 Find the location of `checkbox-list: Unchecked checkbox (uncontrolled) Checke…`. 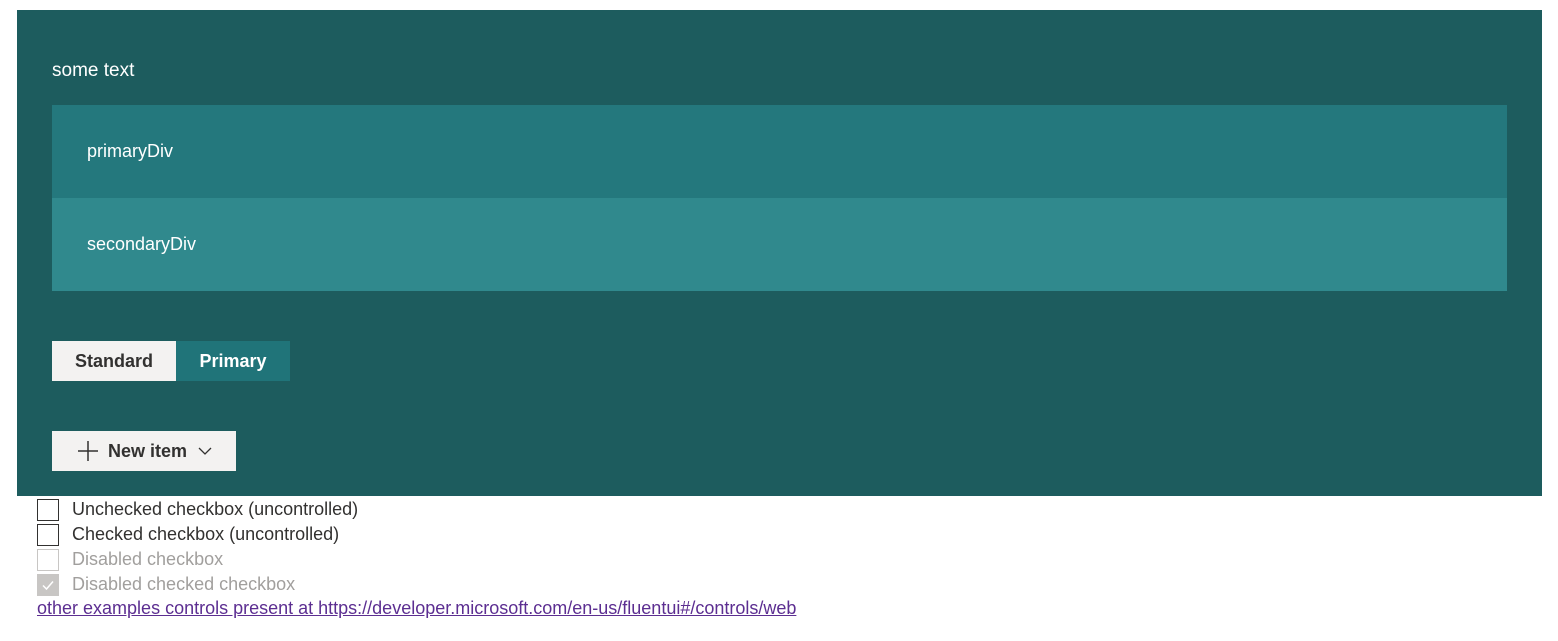

checkbox-list: Unchecked checkbox (uncontrolled) Checke… is located at coordinates (197, 547).